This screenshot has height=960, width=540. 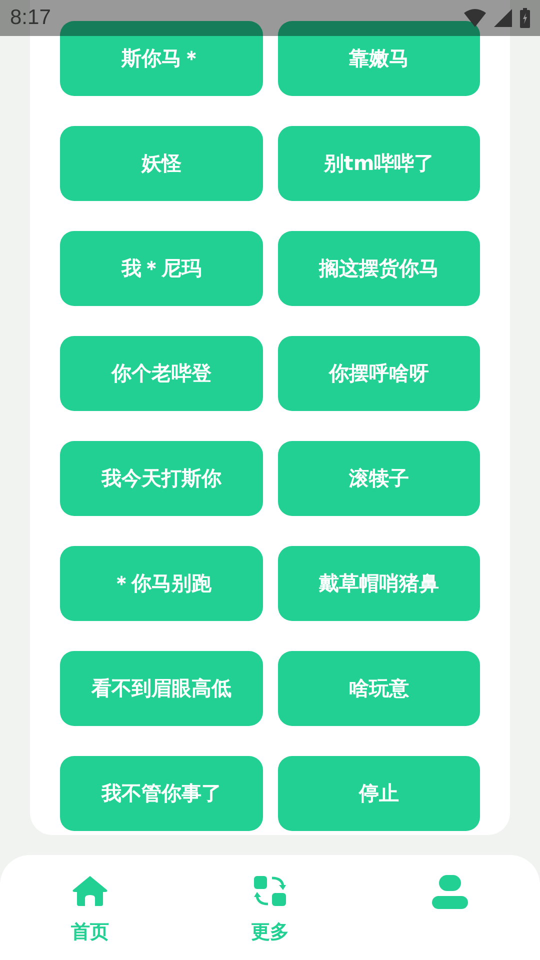 I want to click on nav-item: 首页, so click(x=90, y=910).